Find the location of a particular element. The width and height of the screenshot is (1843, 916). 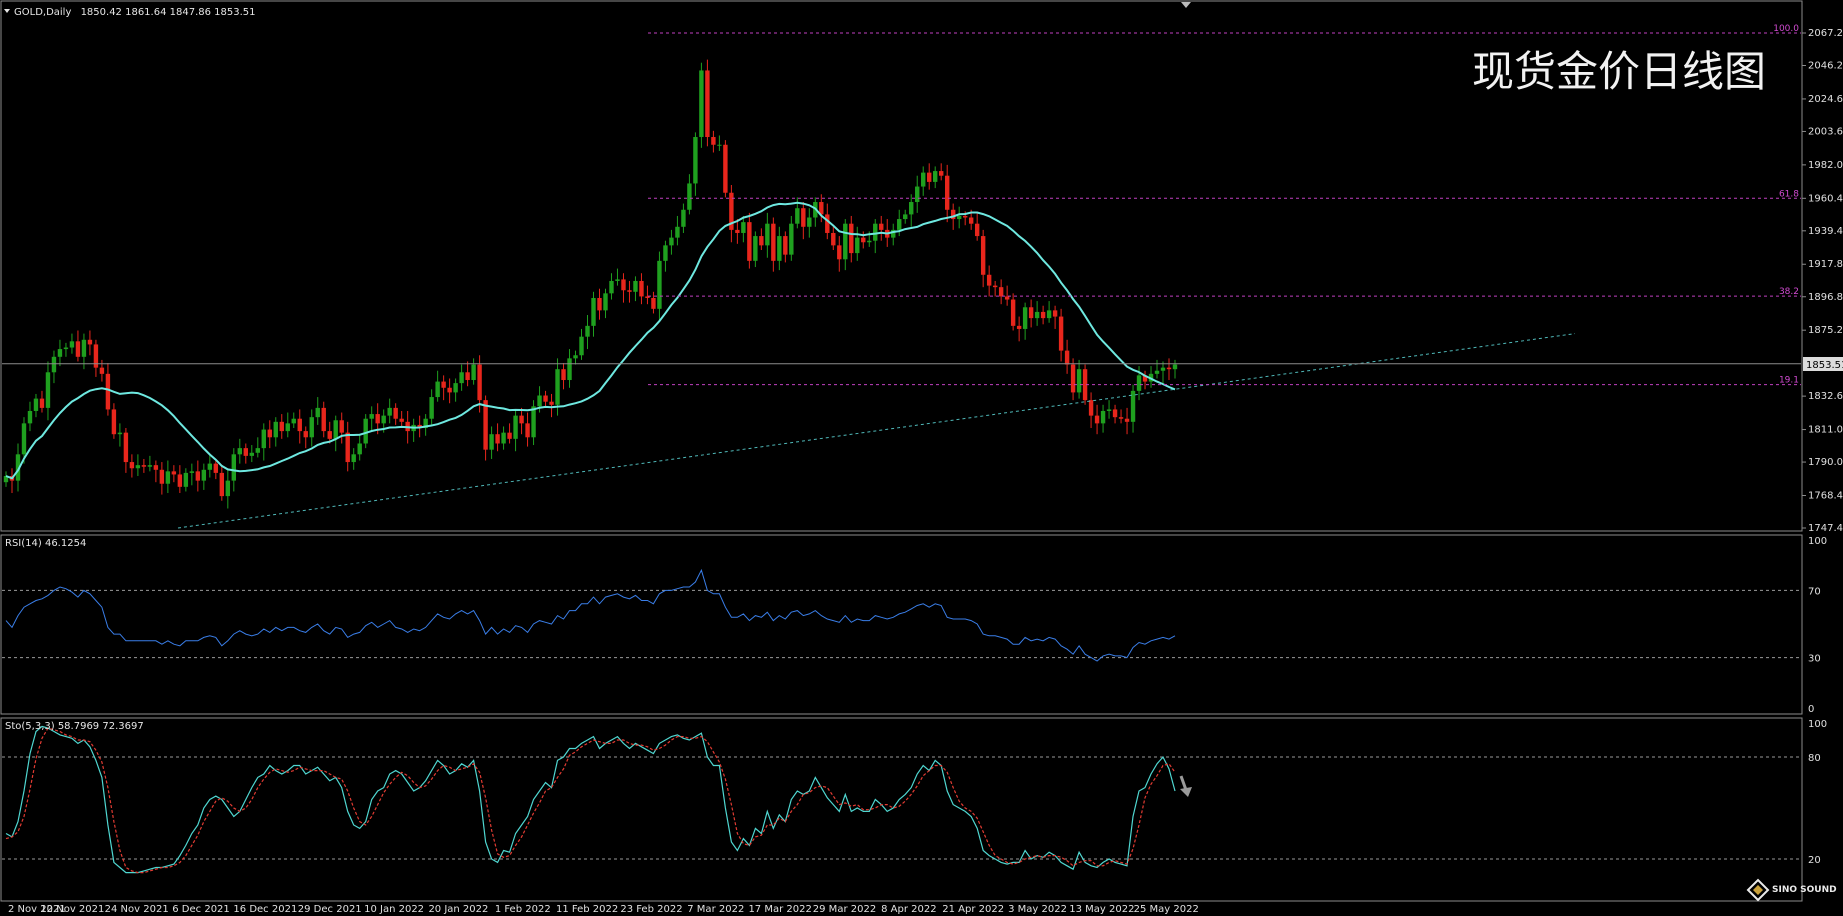

date-tick-label: 3 May 2022 is located at coordinates (1037, 909).